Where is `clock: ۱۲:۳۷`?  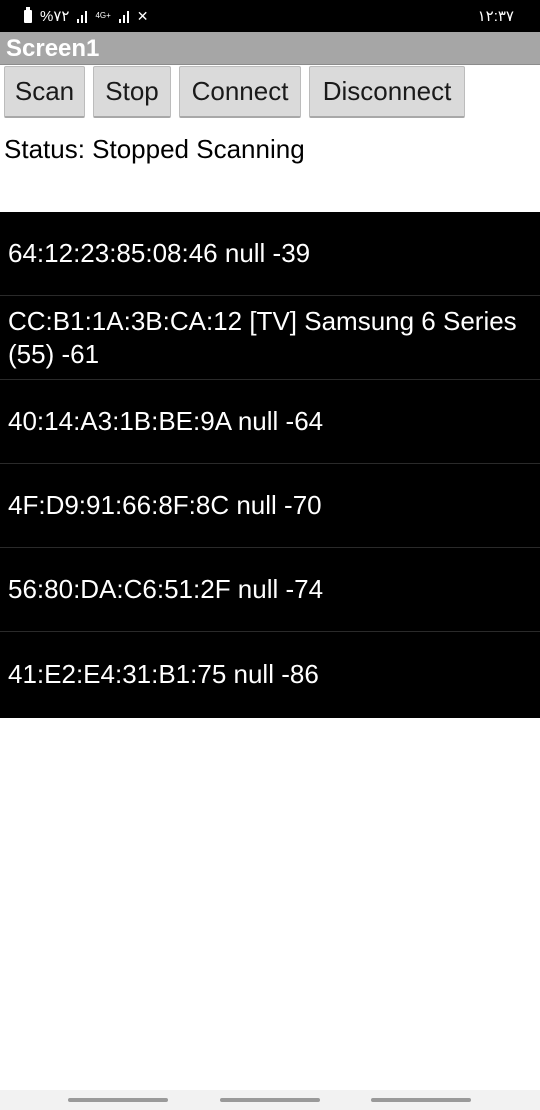
clock: ۱۲:۳۷ is located at coordinates (495, 16).